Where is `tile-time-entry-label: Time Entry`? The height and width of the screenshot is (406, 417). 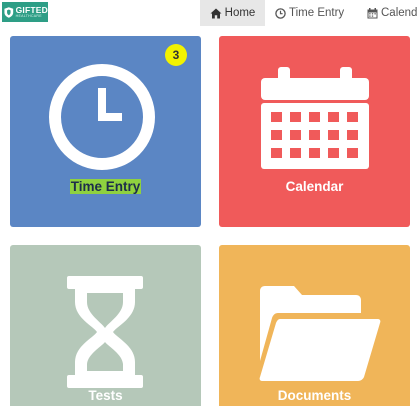
tile-time-entry-label: Time Entry is located at coordinates (105, 186).